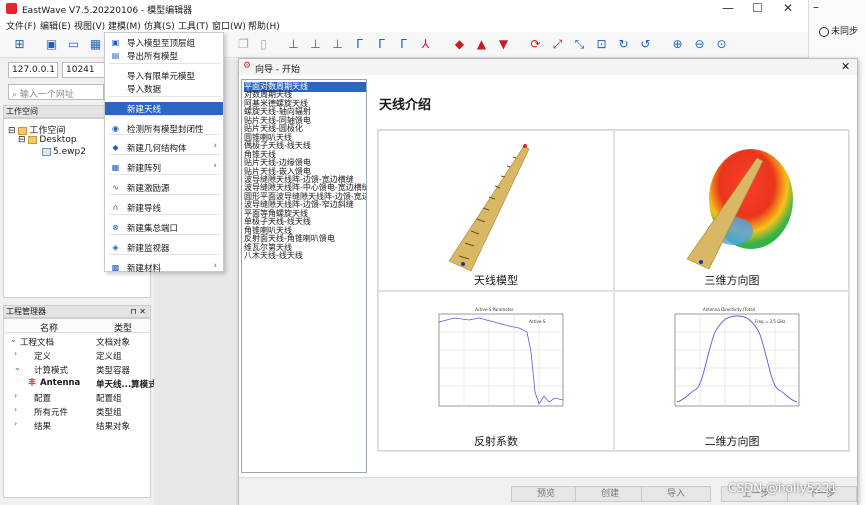 The image size is (866, 505). I want to click on menu-item: ▣ 导入模型至顶层组, so click(164, 42).